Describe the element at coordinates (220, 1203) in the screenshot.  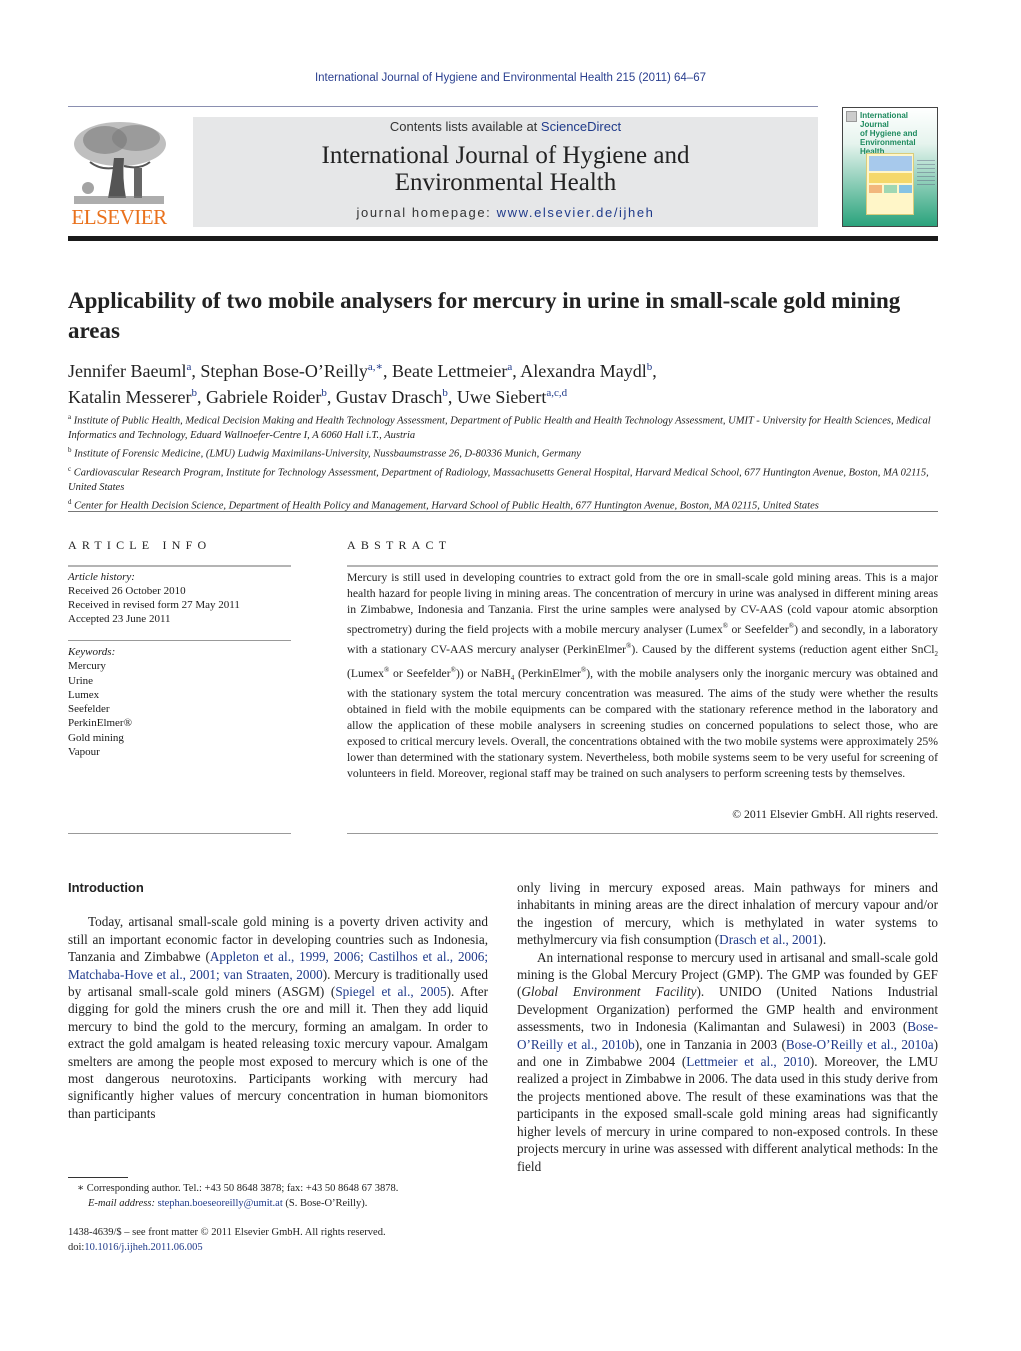
I see `email-link: stephan.boeseoreilly@umit.at` at that location.